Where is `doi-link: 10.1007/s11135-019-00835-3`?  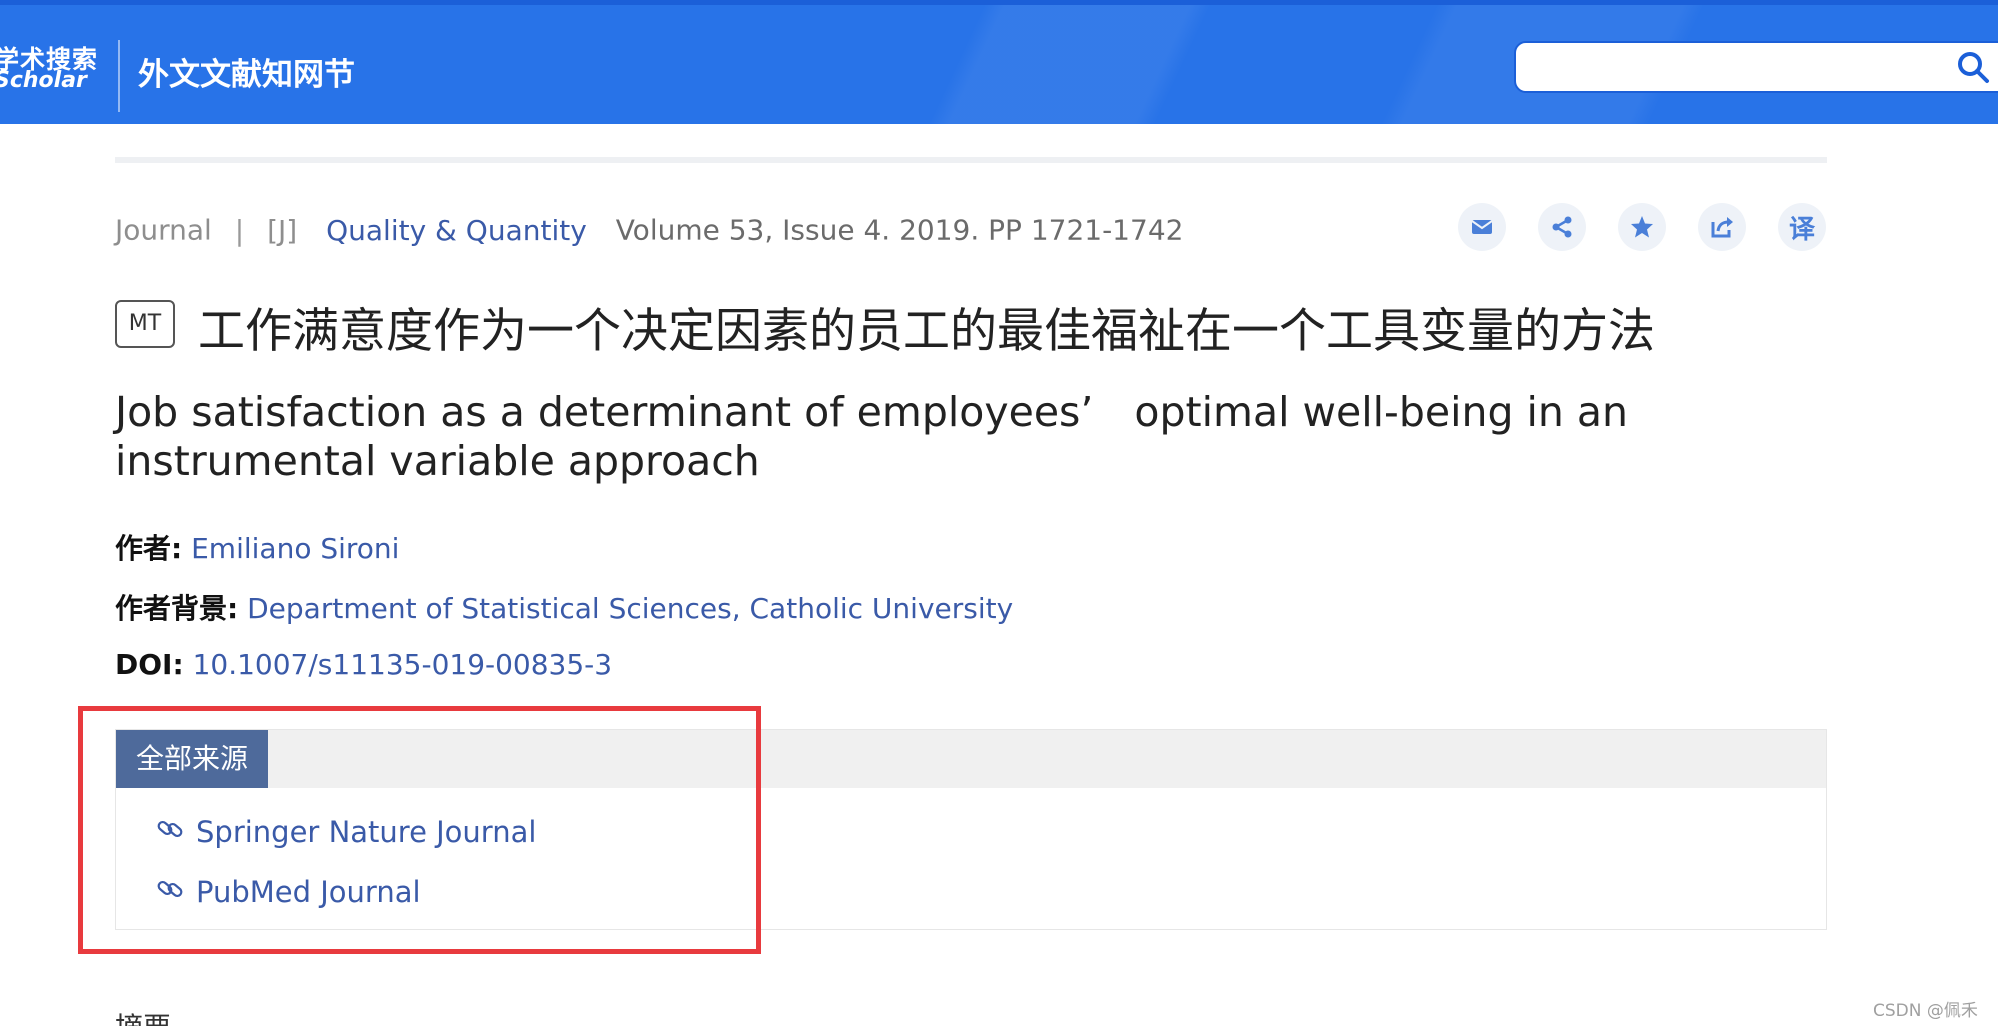 doi-link: 10.1007/s11135-019-00835-3 is located at coordinates (403, 664).